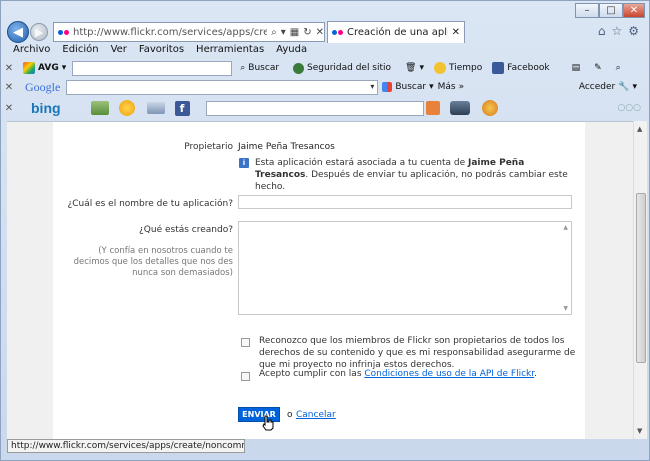 The image size is (650, 461). I want to click on app-name-input, so click(405, 202).